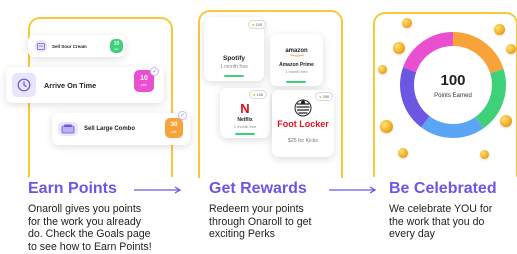 The image size is (517, 254). I want to click on reward-tile-netflix: ● 100 N Netflix 1 month free, so click(245, 113).